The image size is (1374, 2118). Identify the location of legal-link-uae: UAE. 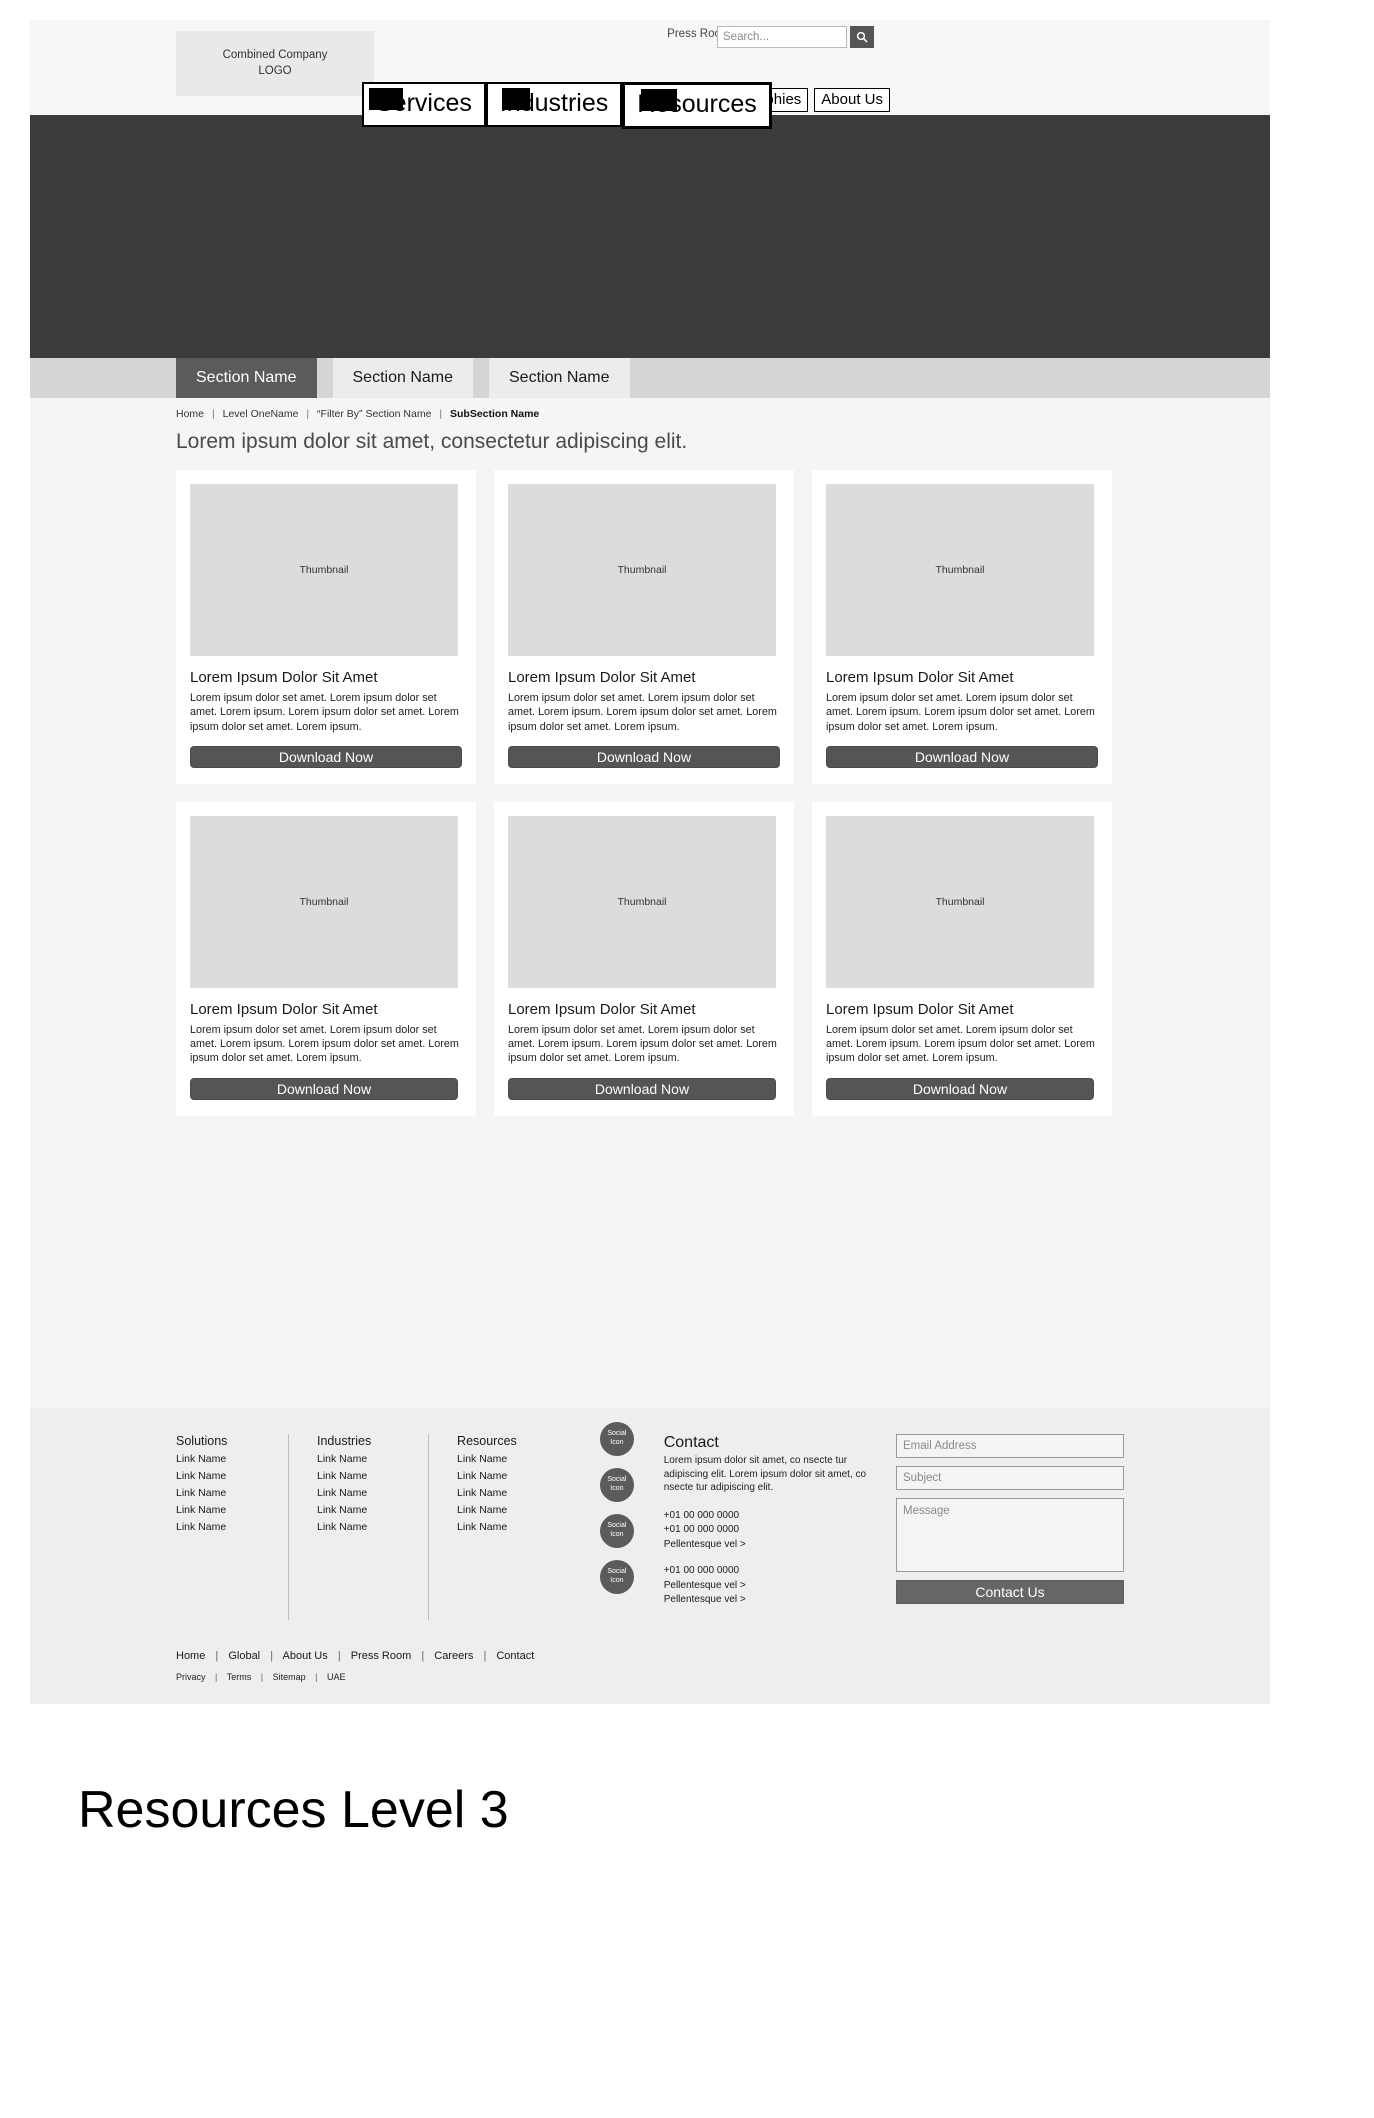
(336, 1677).